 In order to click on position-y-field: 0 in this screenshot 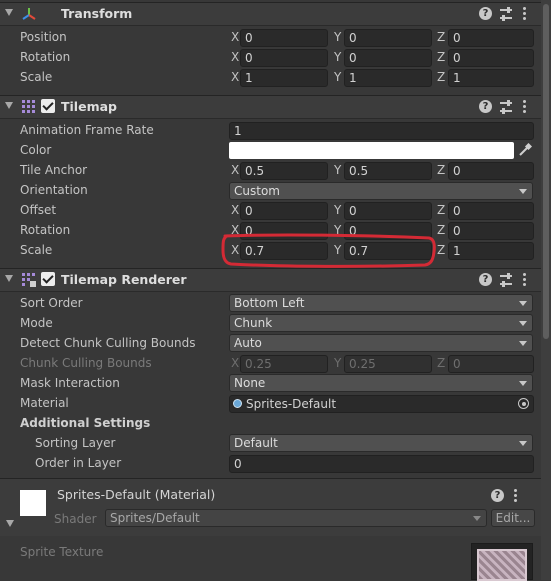, I will do `click(388, 38)`.